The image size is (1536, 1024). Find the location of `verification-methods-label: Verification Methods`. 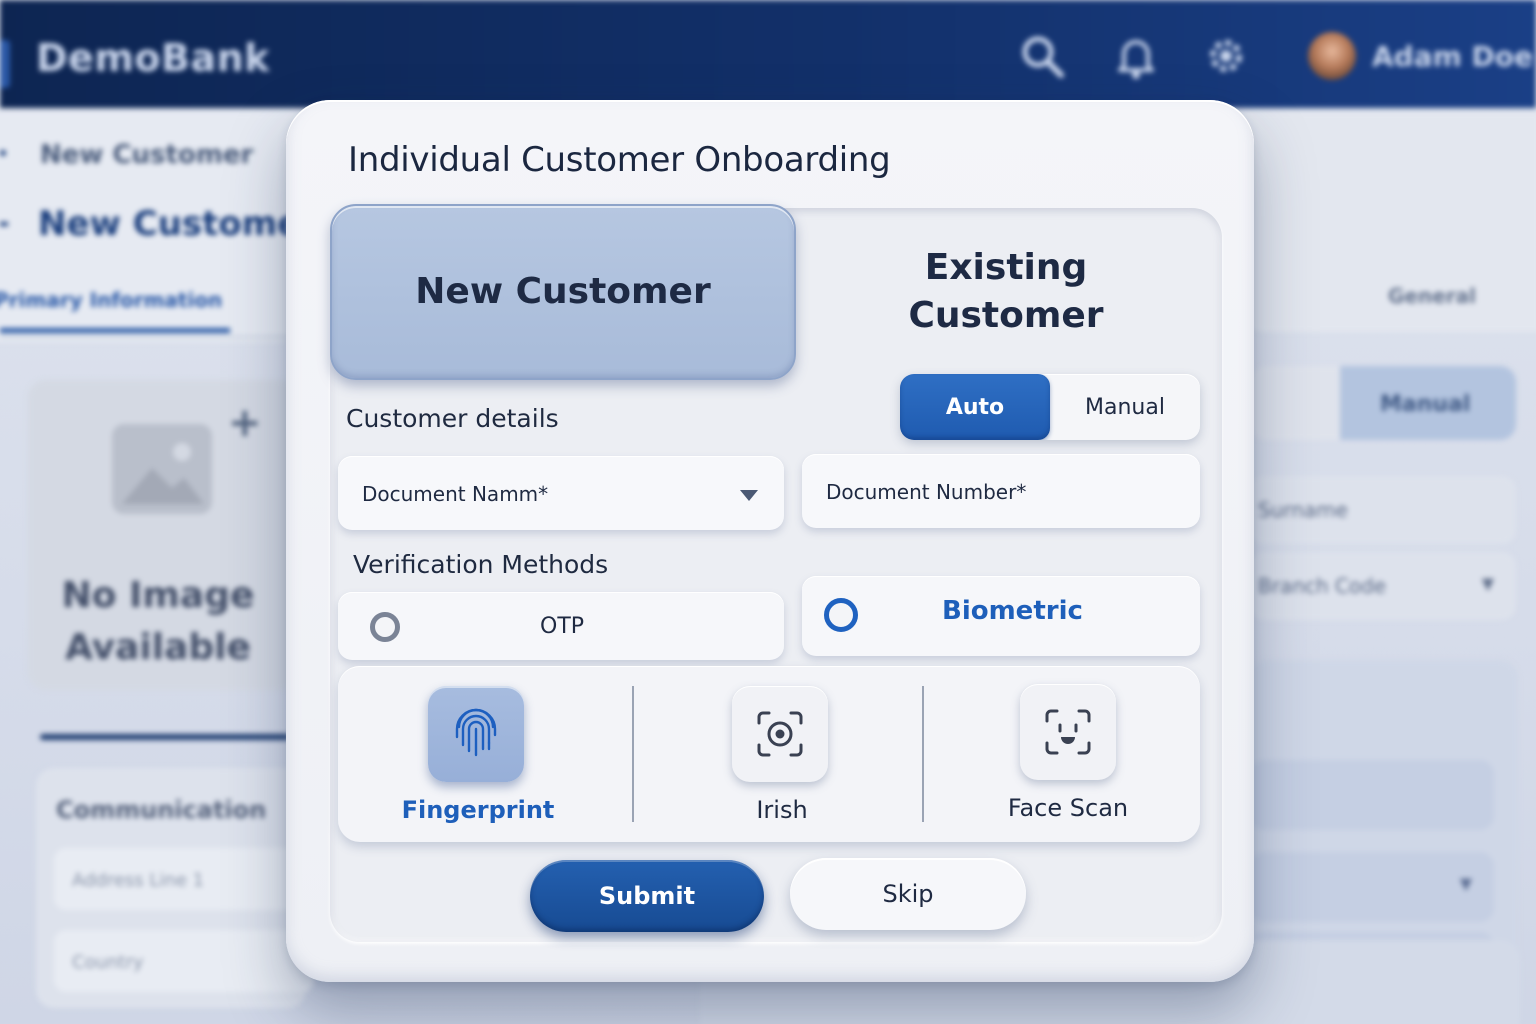

verification-methods-label: Verification Methods is located at coordinates (481, 564).